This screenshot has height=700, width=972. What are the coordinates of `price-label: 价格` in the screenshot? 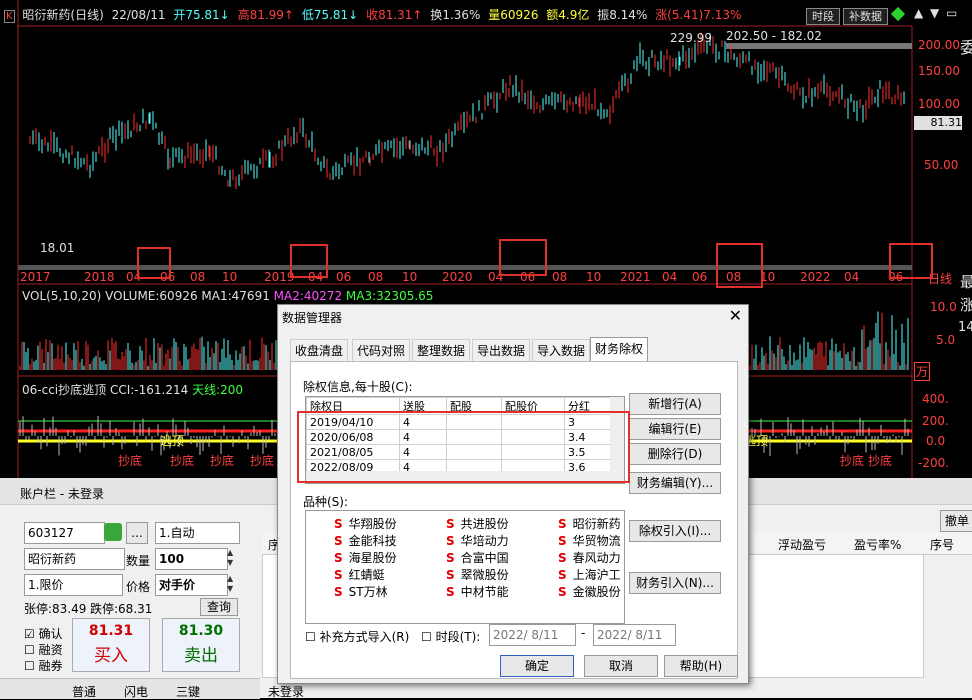 It's located at (138, 587).